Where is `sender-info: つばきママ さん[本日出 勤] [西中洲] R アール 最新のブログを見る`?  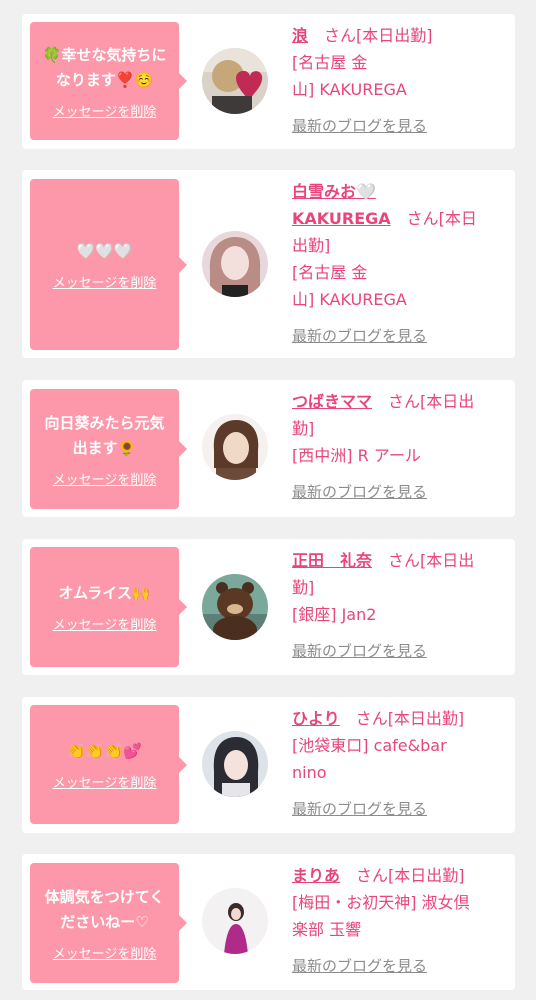
sender-info: つばきママ さん[本日出 勤] [西中洲] R アール 最新のブログを見る is located at coordinates (398, 447).